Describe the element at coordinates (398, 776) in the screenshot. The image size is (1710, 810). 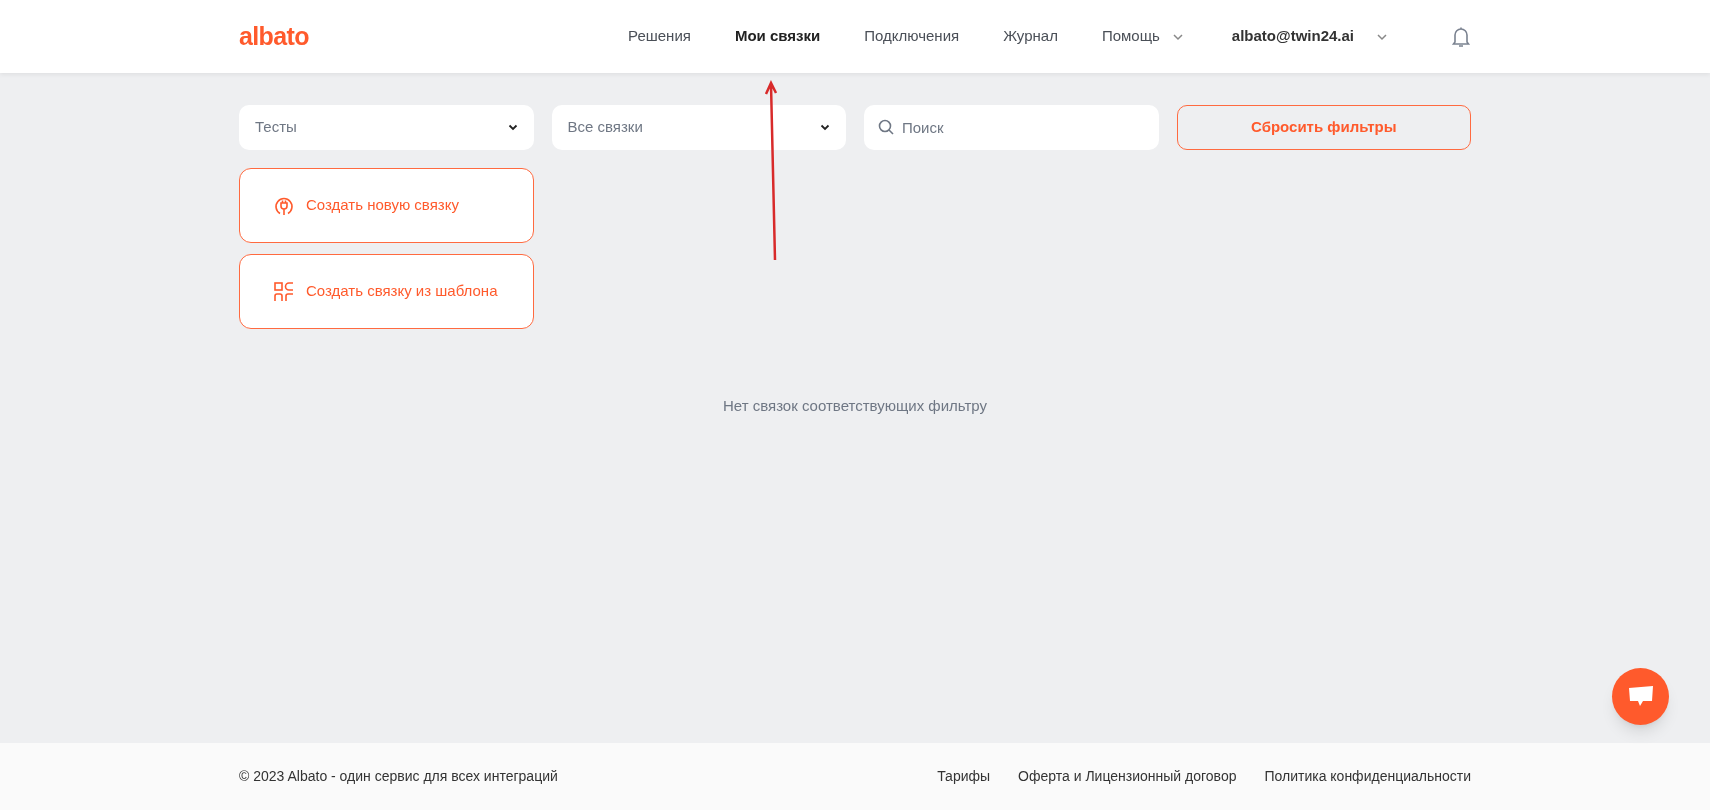
I see `copyright-text: © 2023 Albato - один сервис для всех интеграций` at that location.